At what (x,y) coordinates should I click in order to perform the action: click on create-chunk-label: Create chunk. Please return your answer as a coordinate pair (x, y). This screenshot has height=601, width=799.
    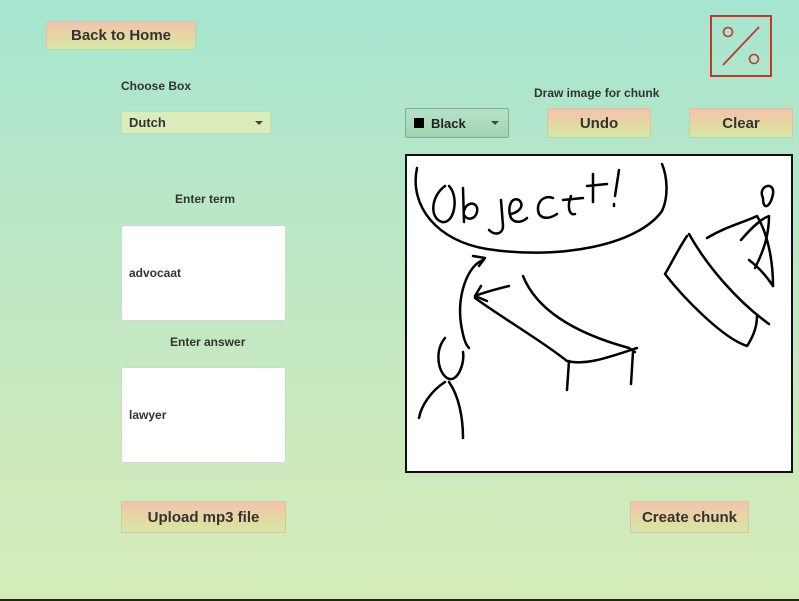
    Looking at the image, I should click on (689, 517).